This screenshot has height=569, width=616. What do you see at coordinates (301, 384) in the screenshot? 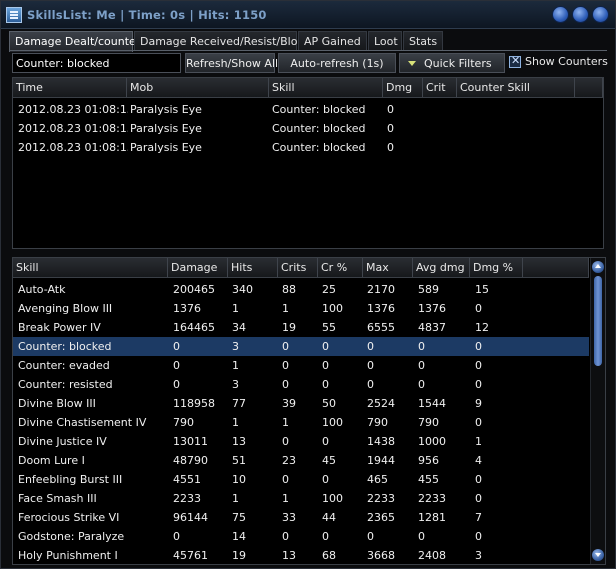
I see `skill-row: Counter: resisted 0 3 0 0 0 0 0` at bounding box center [301, 384].